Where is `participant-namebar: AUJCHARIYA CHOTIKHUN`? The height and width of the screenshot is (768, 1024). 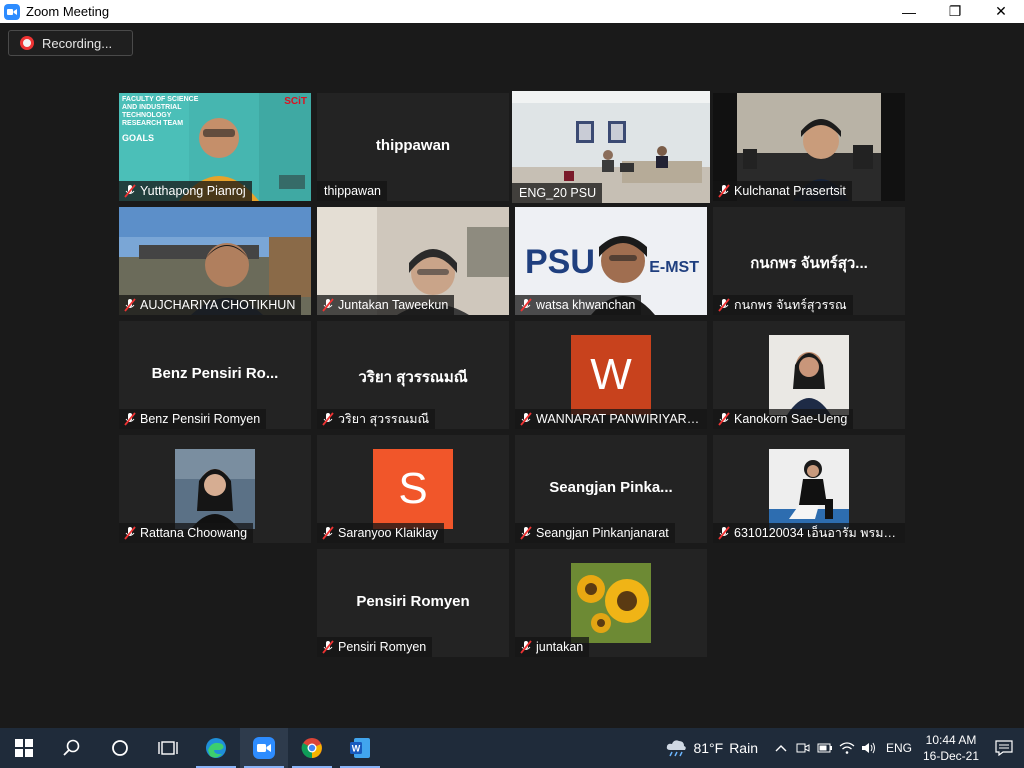
participant-namebar: AUJCHARIYA CHOTIKHUN is located at coordinates (210, 305).